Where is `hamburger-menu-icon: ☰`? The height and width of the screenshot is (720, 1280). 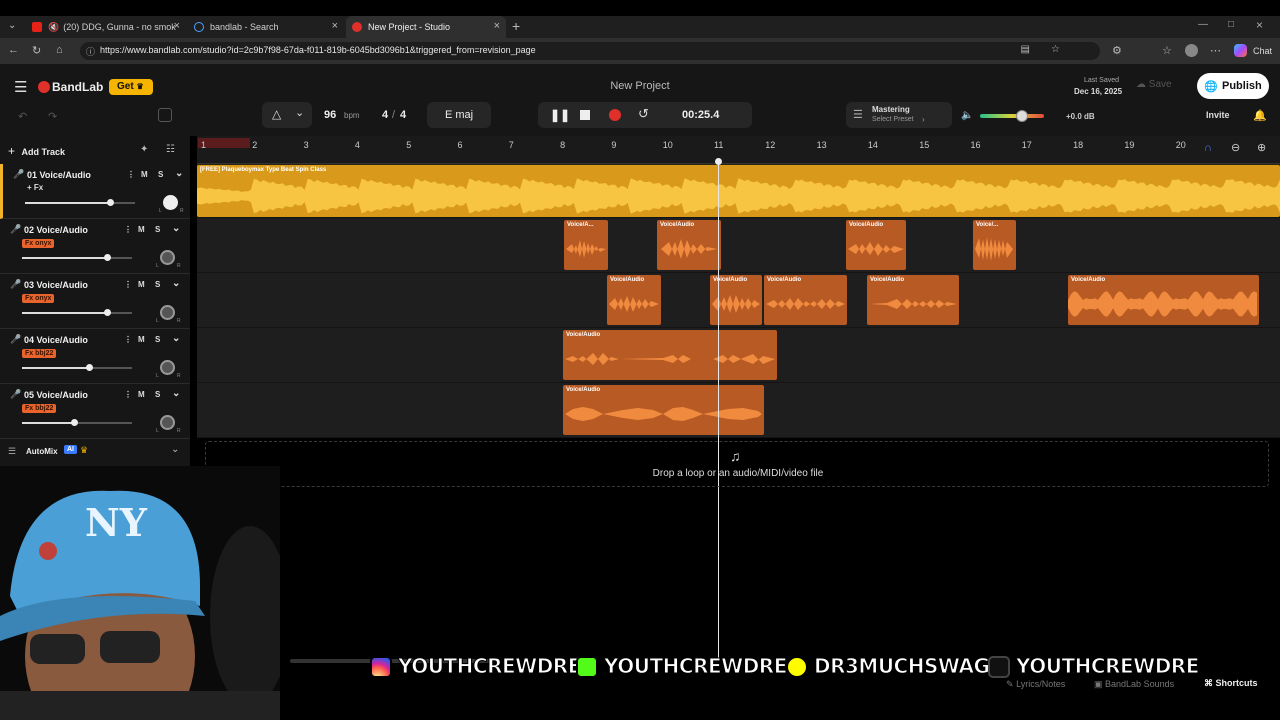
hamburger-menu-icon: ☰ is located at coordinates (20, 87).